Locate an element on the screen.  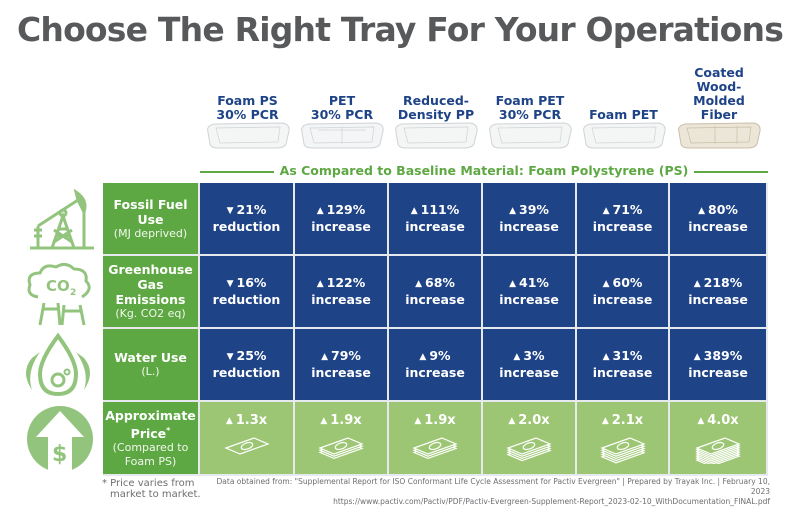
metric-value: ▲ 41% is located at coordinates (529, 283).